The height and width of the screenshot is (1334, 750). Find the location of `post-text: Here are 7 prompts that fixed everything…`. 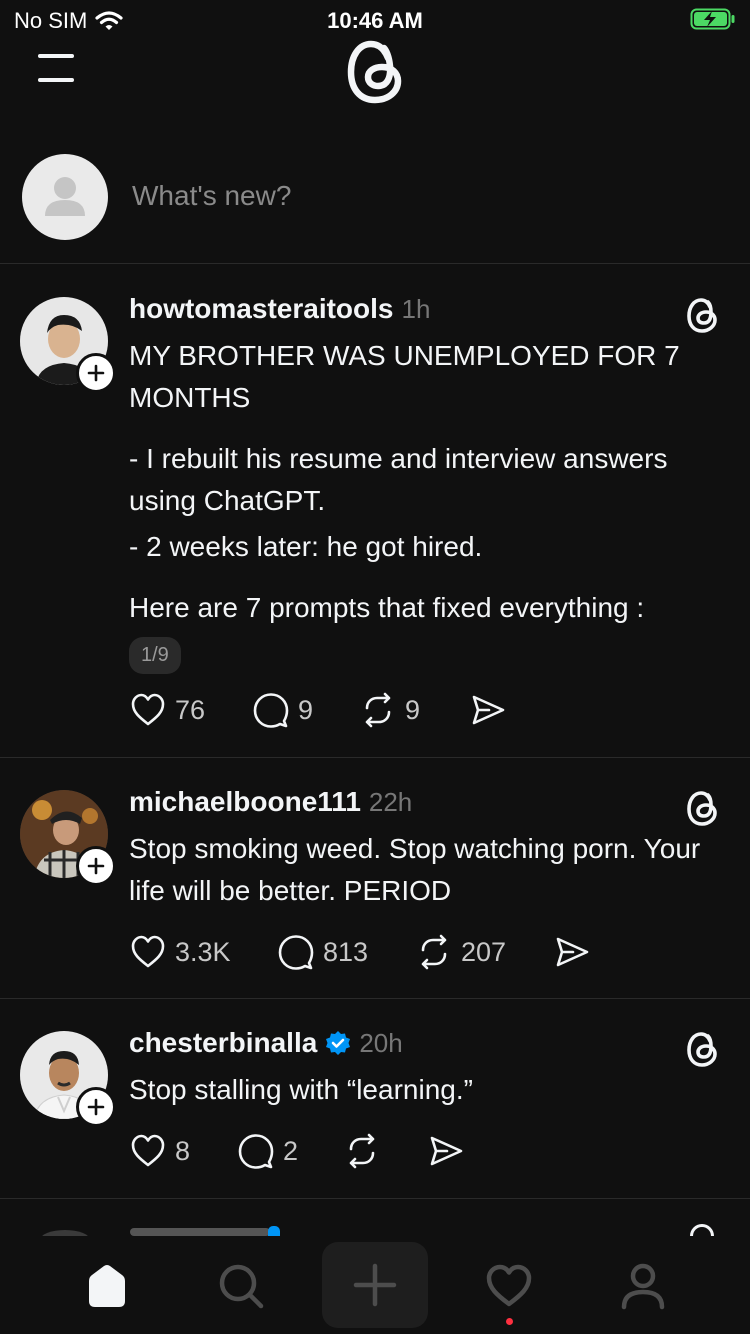

post-text: Here are 7 prompts that fixed everything… is located at coordinates (387, 607).